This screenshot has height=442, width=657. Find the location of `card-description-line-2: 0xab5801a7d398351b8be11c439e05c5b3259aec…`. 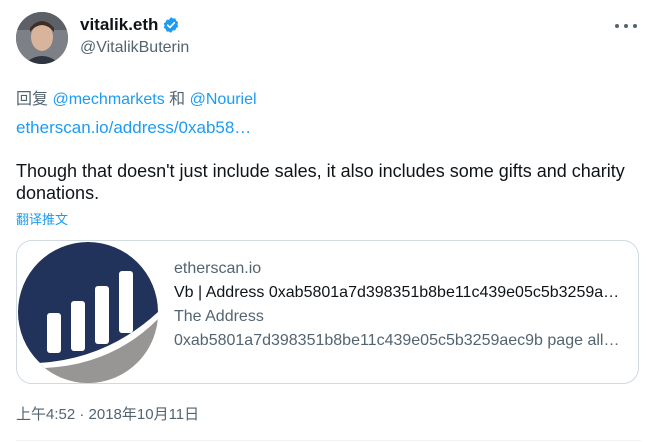

card-description-line-2: 0xab5801a7d398351b8be11c439e05c5b3259aec… is located at coordinates (399, 340).